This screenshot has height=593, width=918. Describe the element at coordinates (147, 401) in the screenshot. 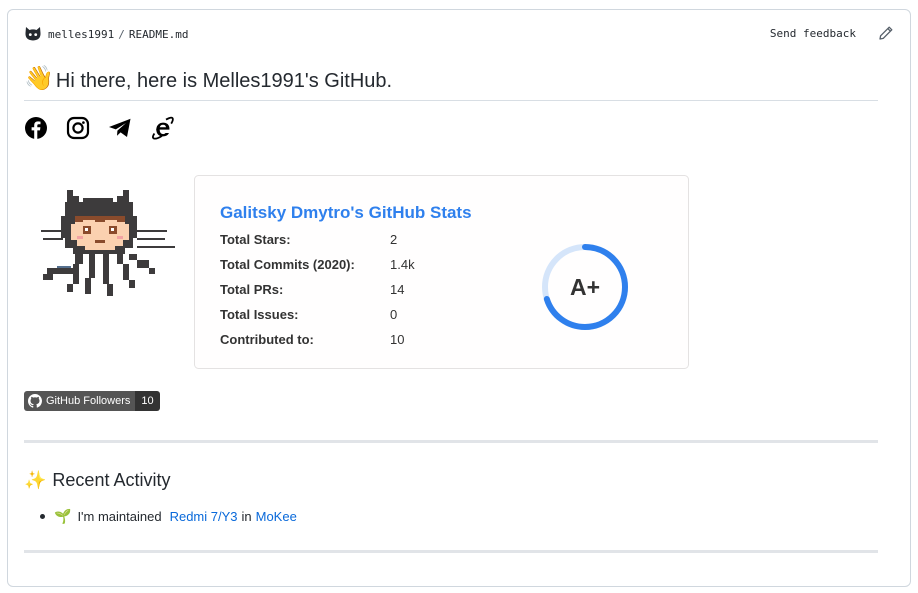

I see `badge-count: 10` at that location.